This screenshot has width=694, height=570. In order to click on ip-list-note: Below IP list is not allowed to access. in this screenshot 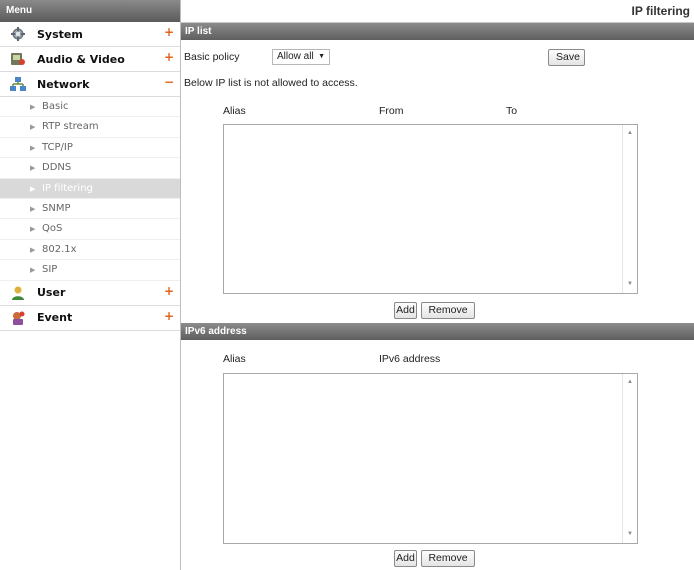, I will do `click(271, 83)`.